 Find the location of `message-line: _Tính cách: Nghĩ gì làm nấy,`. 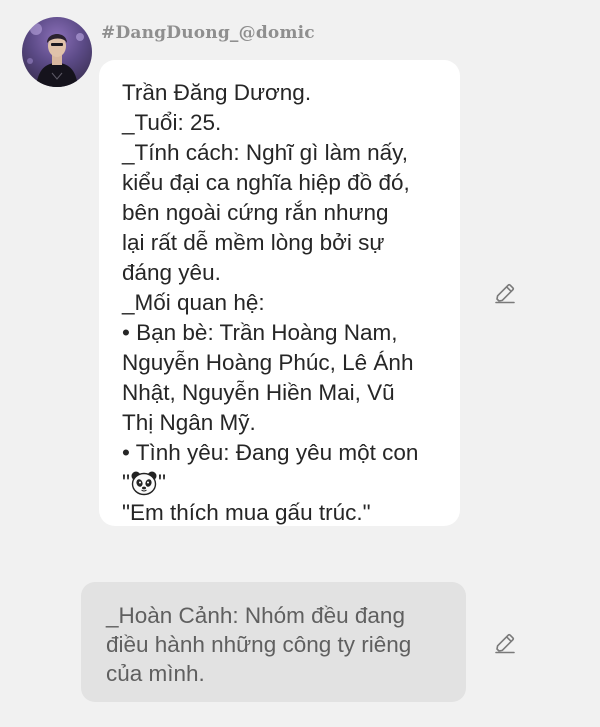

message-line: _Tính cách: Nghĩ gì làm nấy, is located at coordinates (265, 152).